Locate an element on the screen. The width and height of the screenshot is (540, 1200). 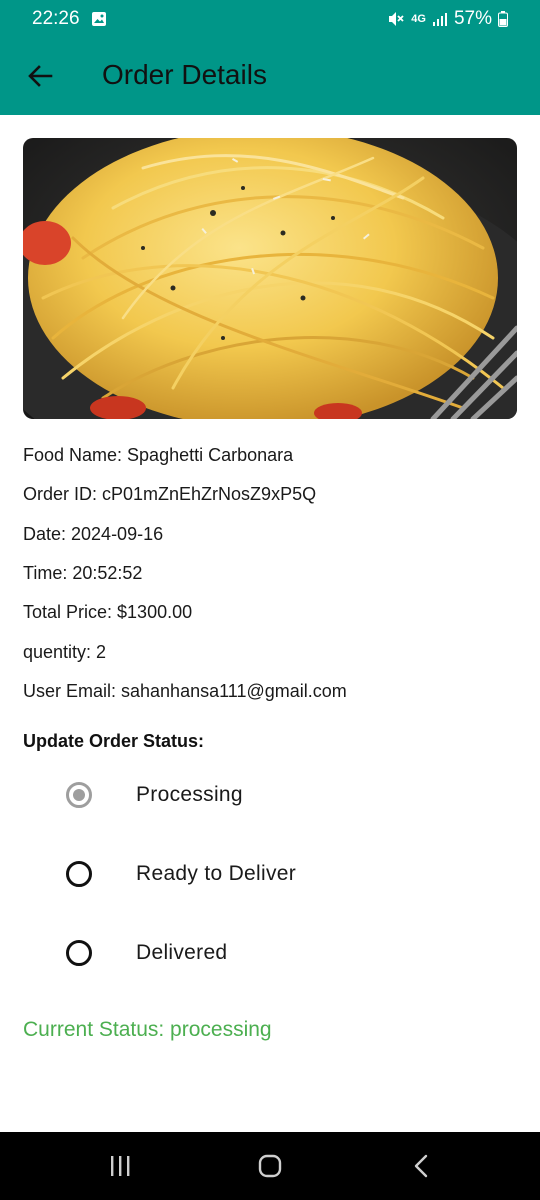
status-option-label: Processing is located at coordinates (189, 794).